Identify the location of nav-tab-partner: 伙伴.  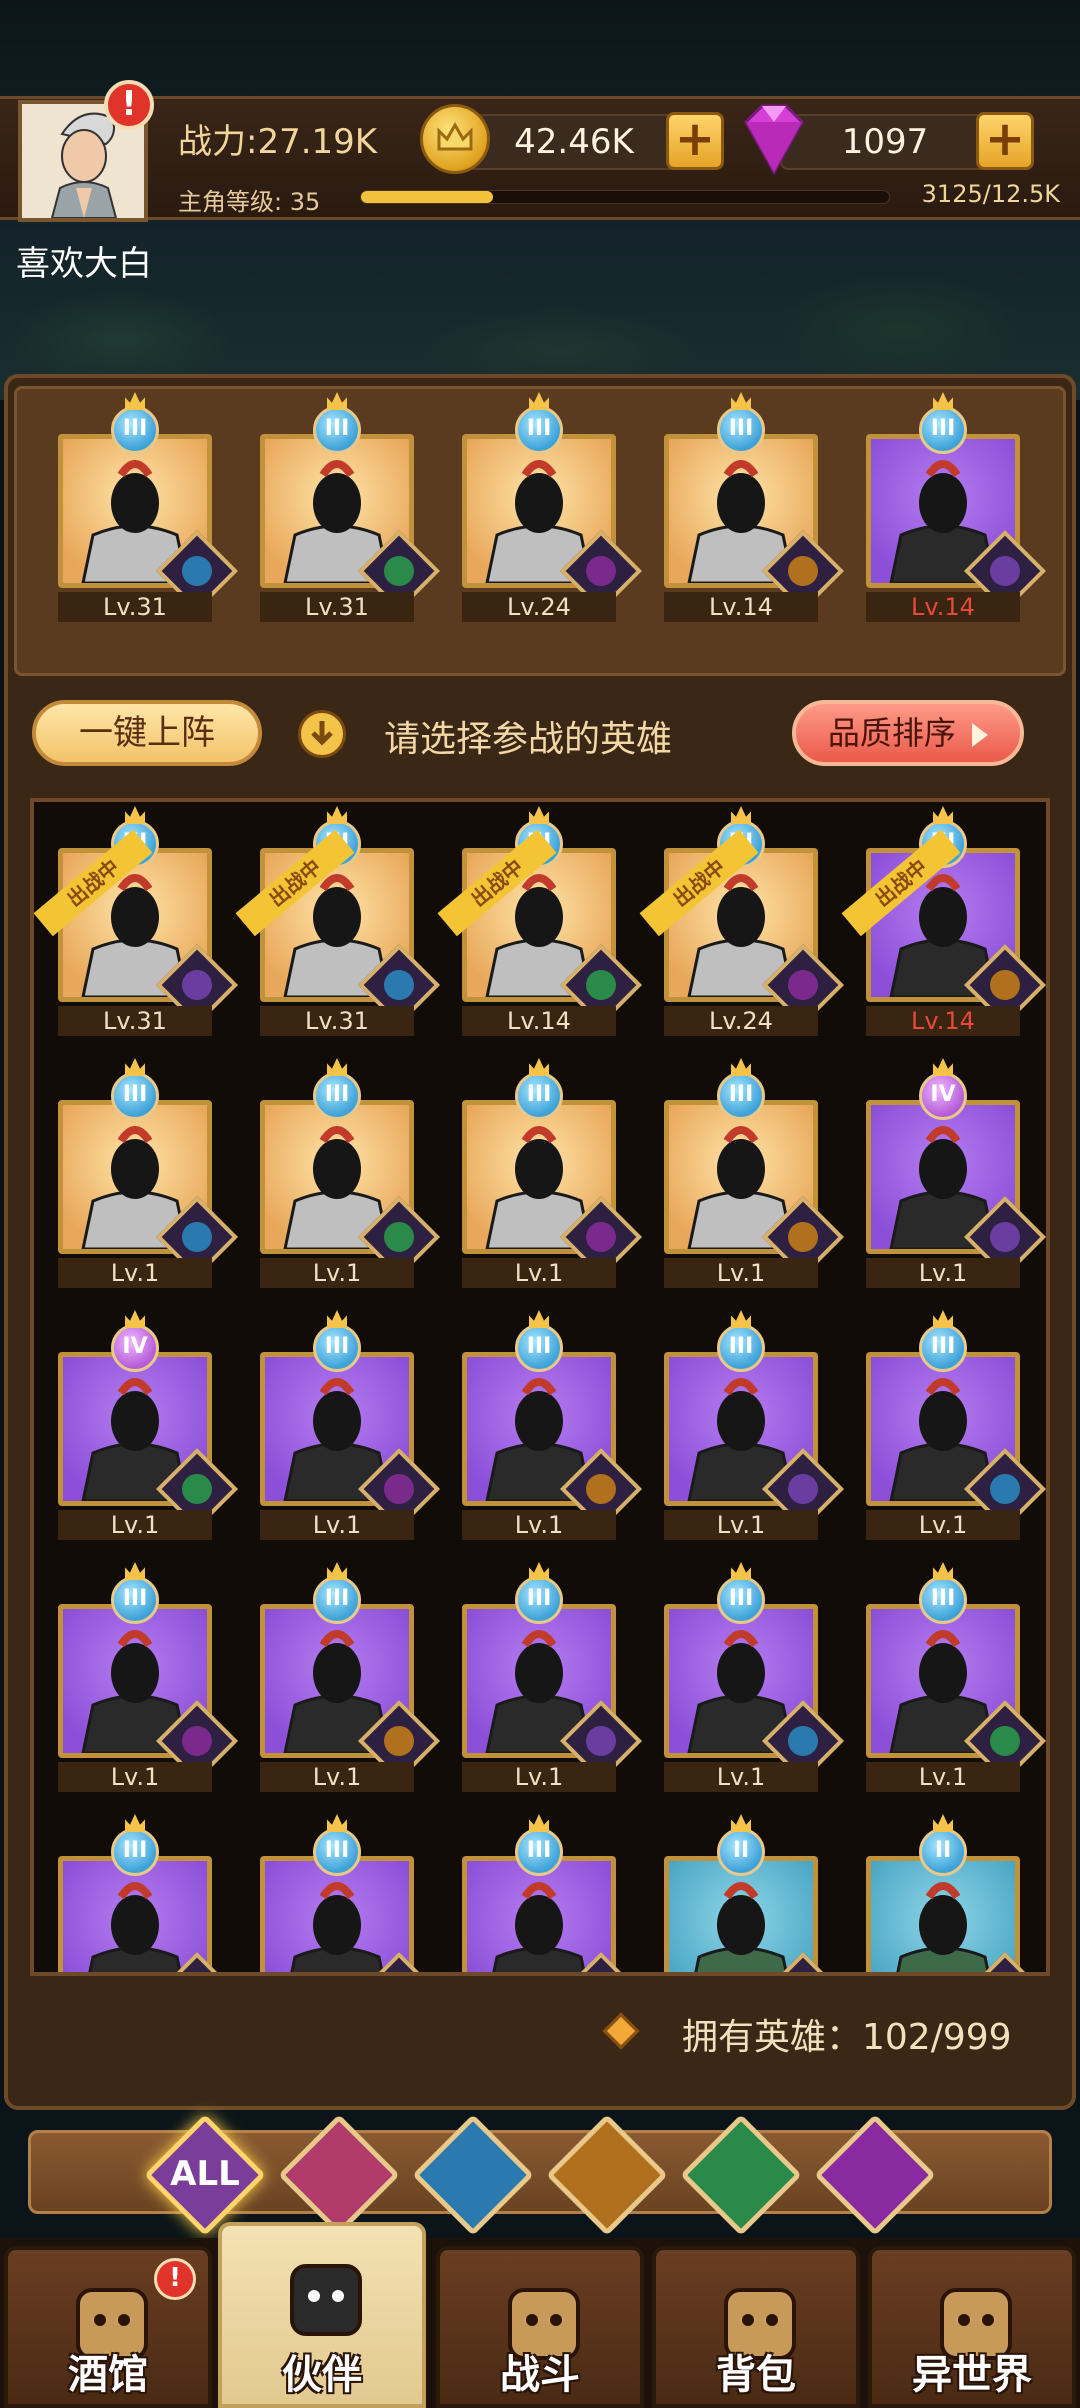
(322, 2315).